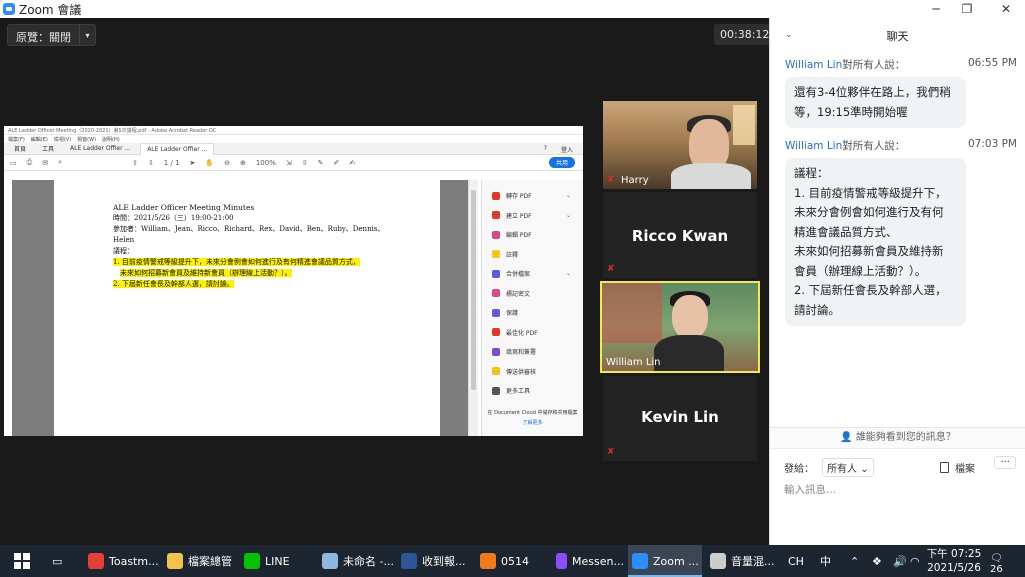 This screenshot has height=577, width=1025. I want to click on tool-label: 註釋, so click(512, 255).